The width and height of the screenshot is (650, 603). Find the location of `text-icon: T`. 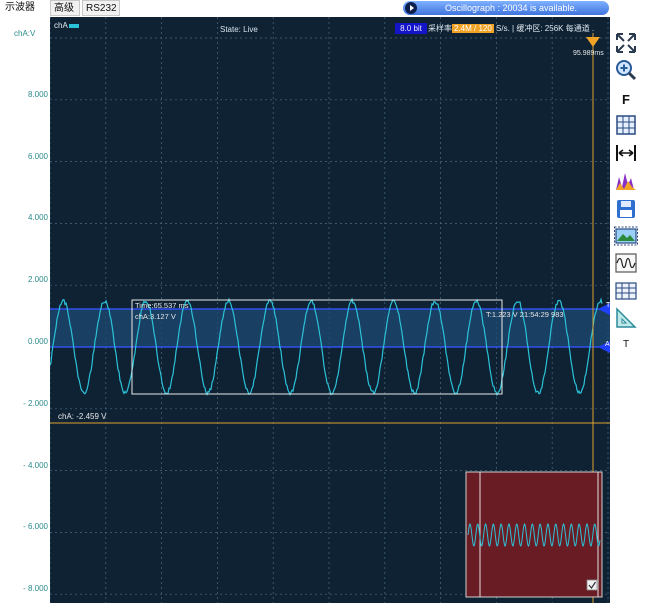

text-icon: T is located at coordinates (626, 344).